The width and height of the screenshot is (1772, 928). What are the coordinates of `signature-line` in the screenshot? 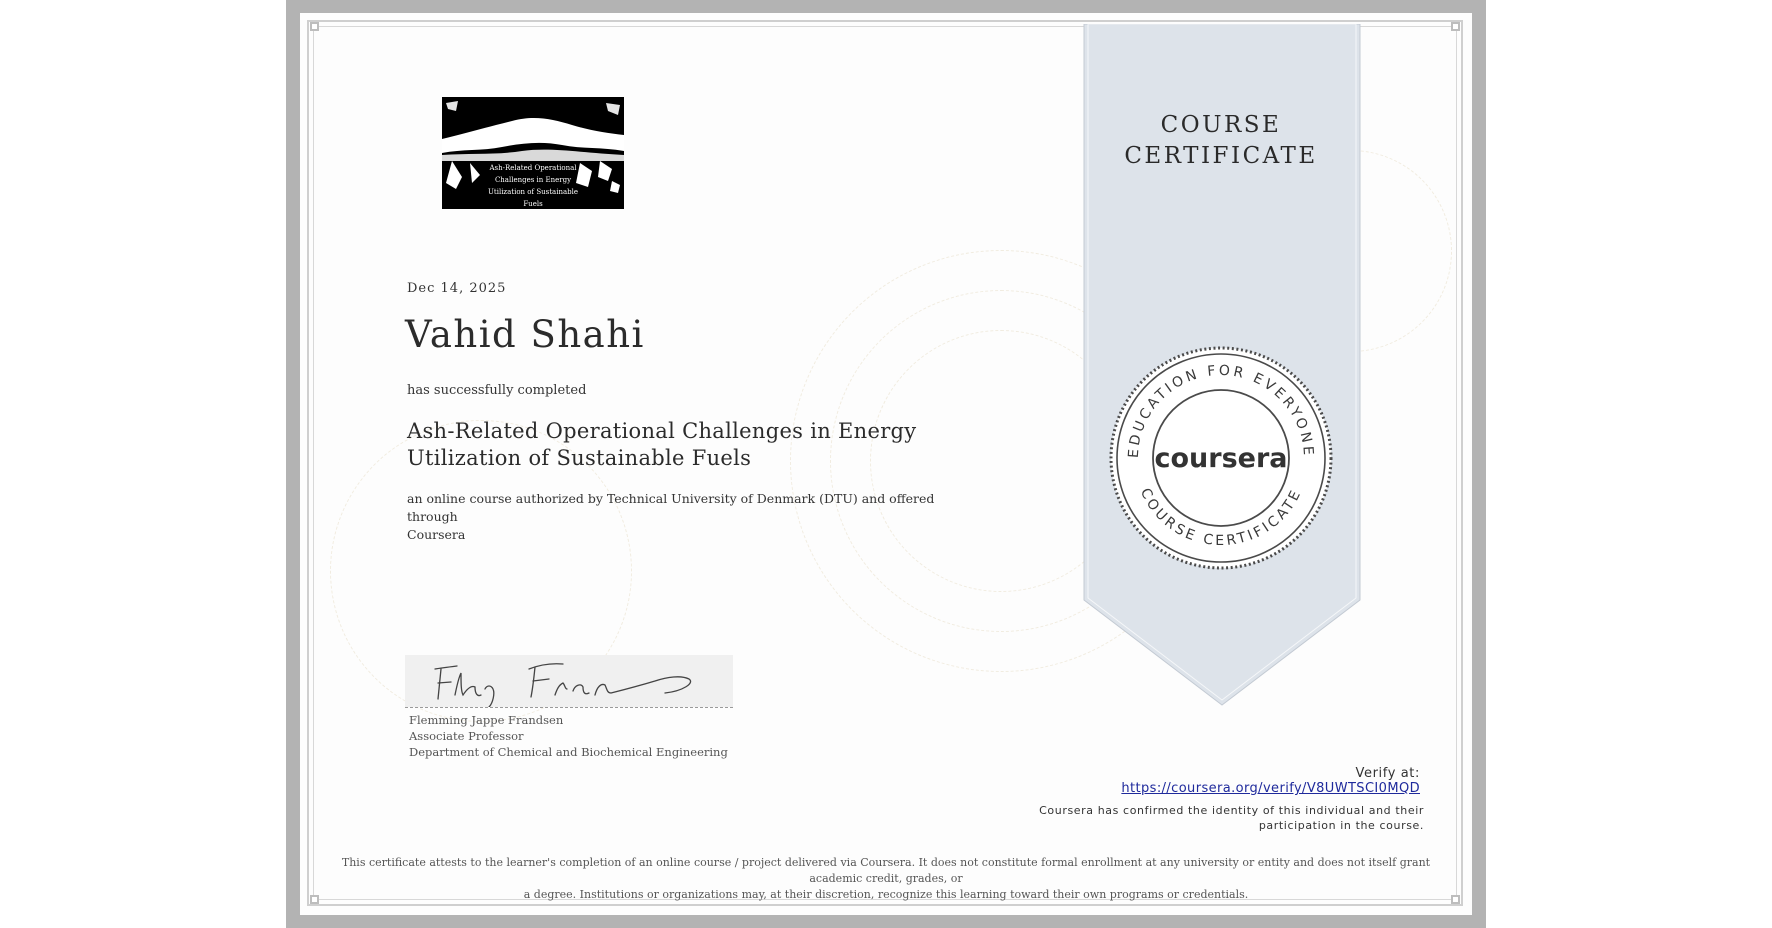 It's located at (569, 707).